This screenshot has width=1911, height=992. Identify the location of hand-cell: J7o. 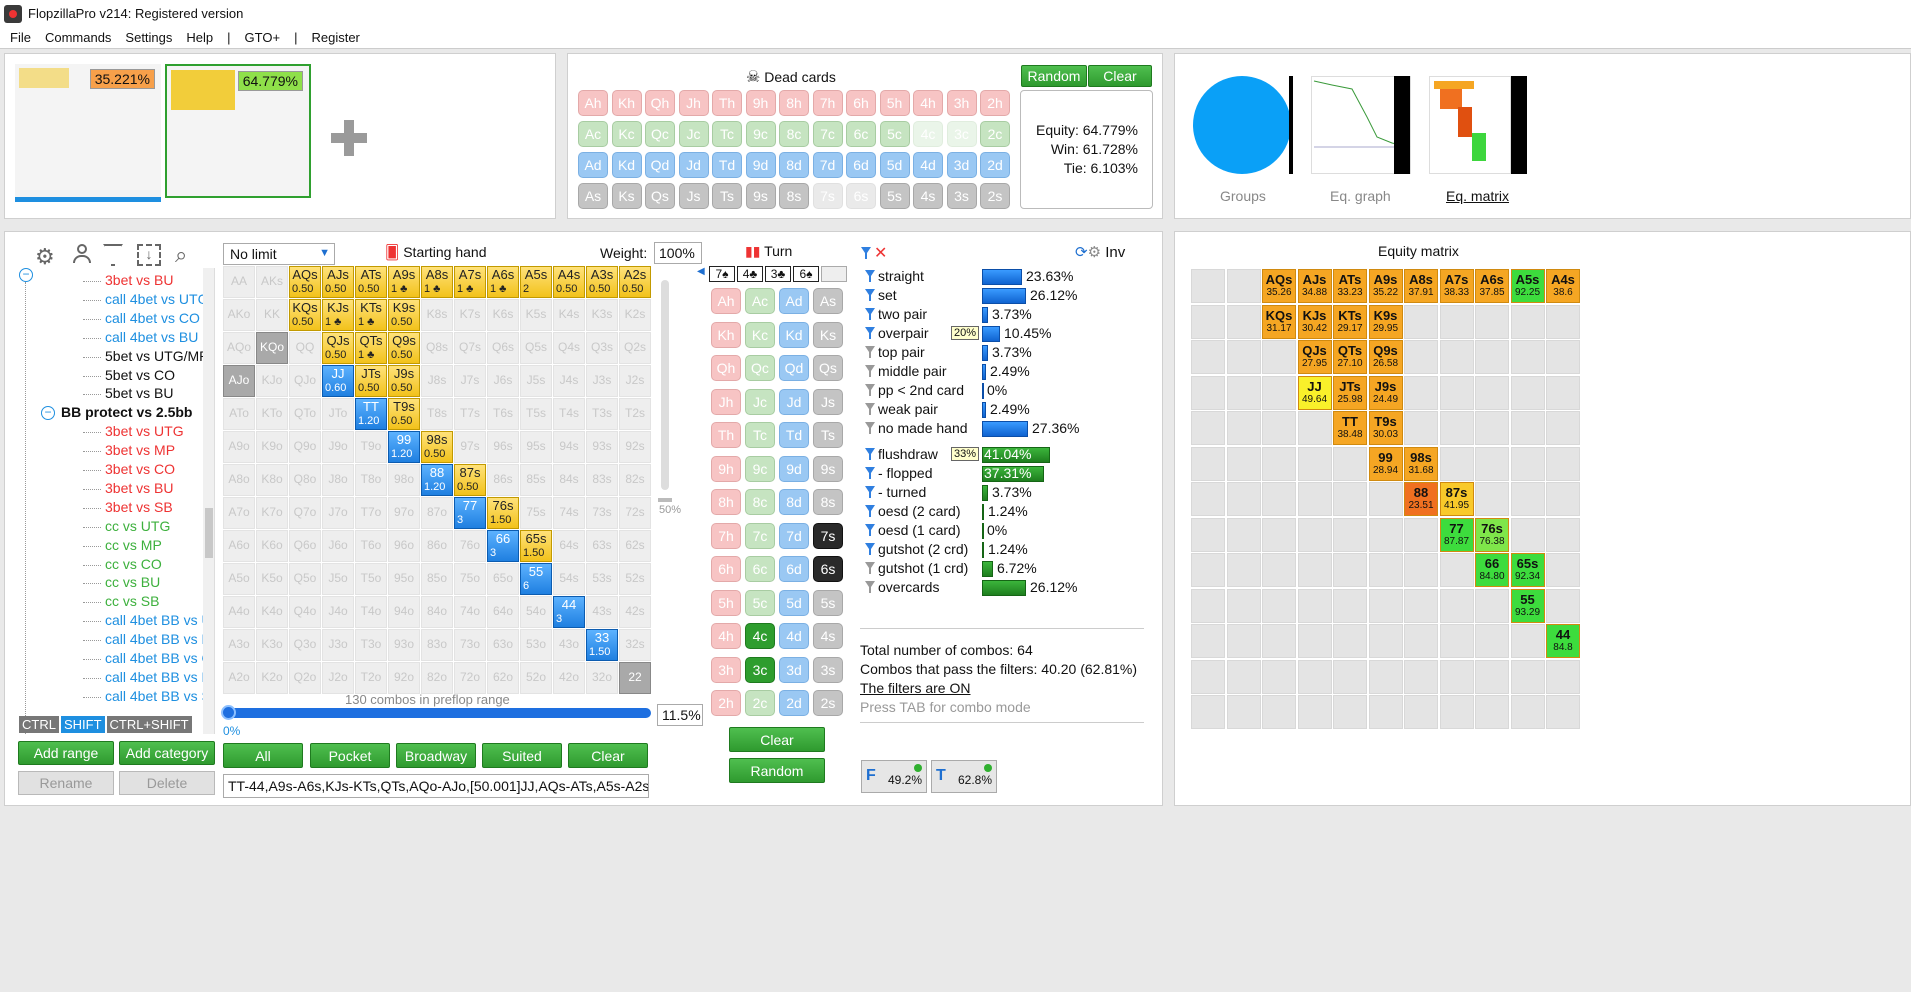
(338, 513).